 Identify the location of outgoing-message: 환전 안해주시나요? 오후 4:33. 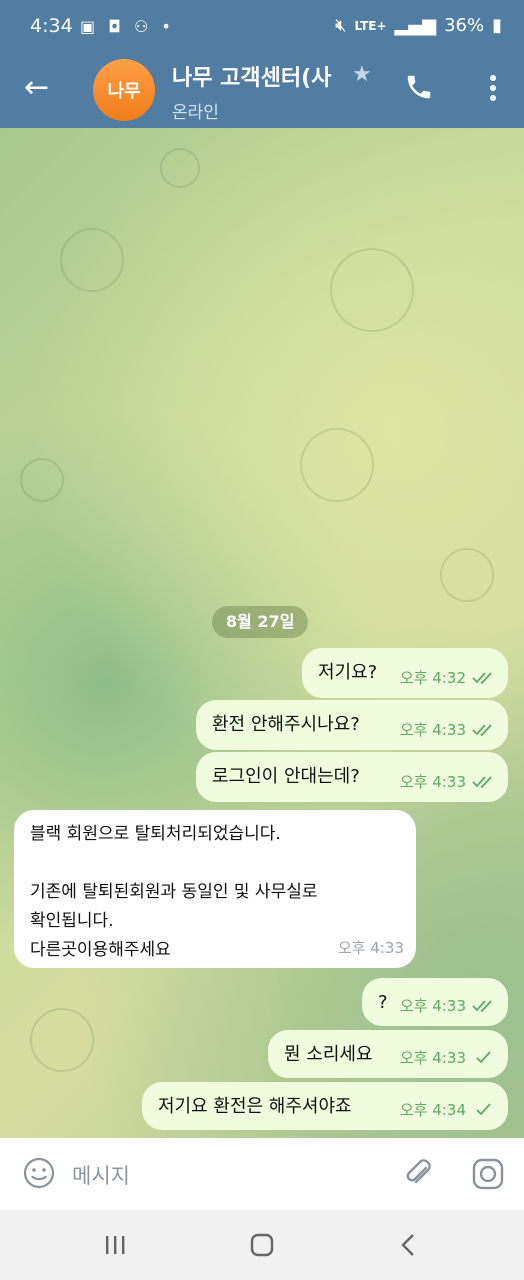
(352, 725).